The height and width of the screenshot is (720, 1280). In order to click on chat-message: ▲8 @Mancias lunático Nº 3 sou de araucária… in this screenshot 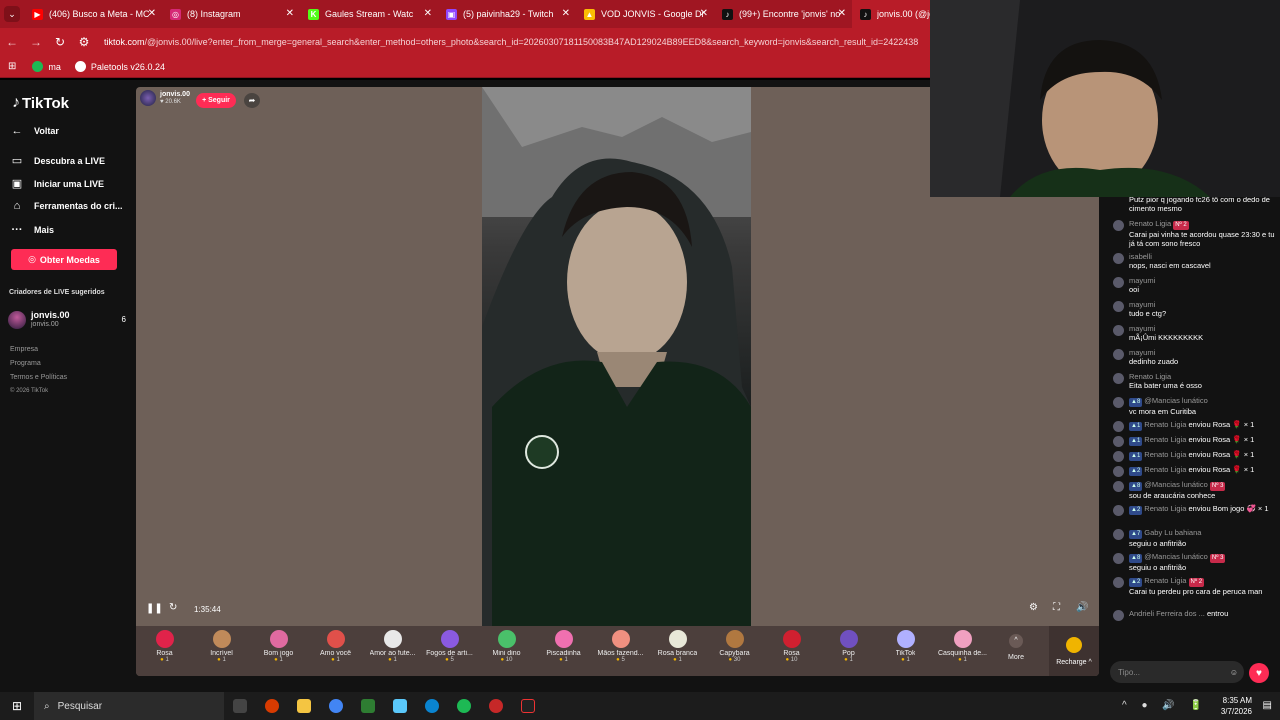, I will do `click(1195, 490)`.